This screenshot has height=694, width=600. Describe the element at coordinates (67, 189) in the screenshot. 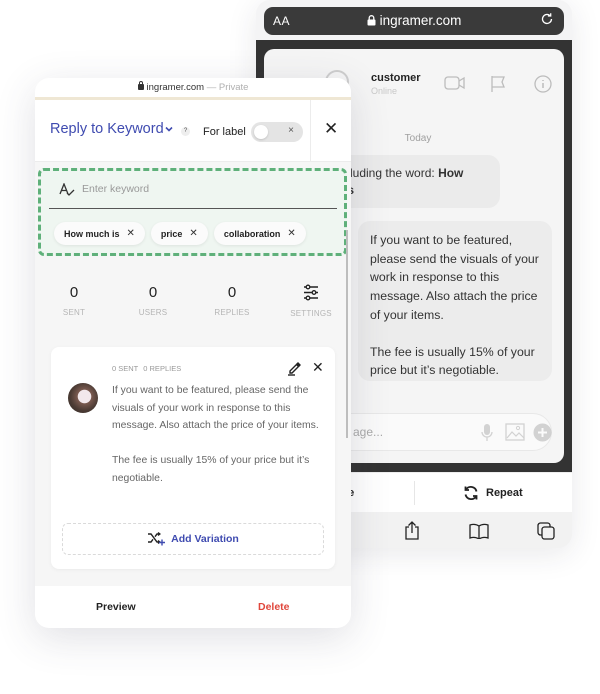

I see `spellcheck-icon` at that location.